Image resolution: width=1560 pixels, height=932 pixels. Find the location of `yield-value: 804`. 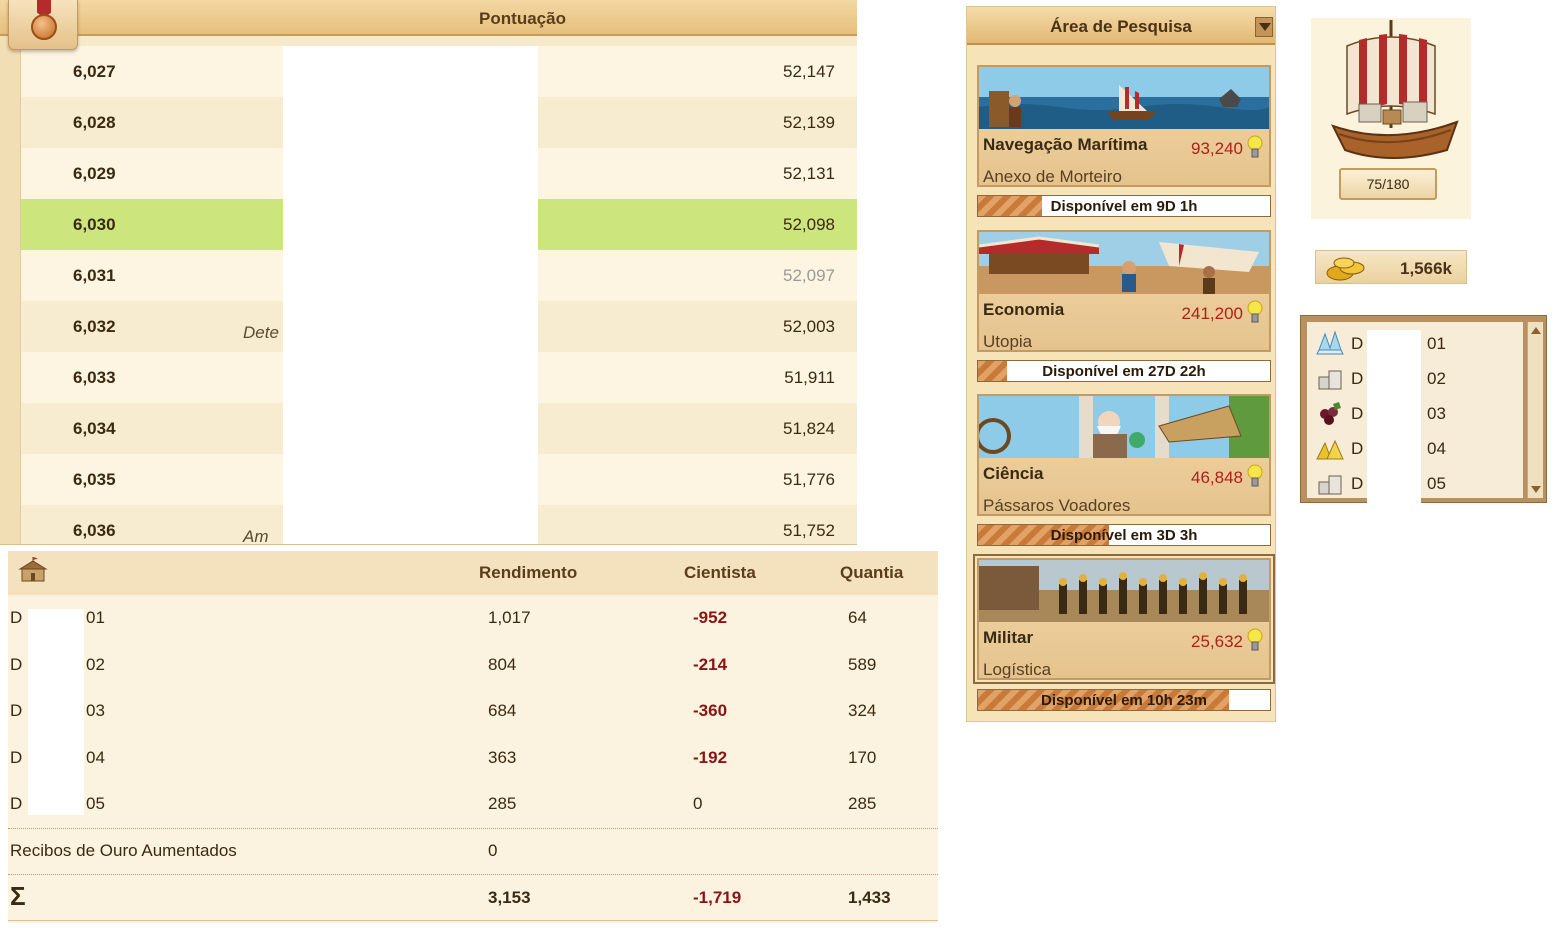

yield-value: 804 is located at coordinates (502, 664).